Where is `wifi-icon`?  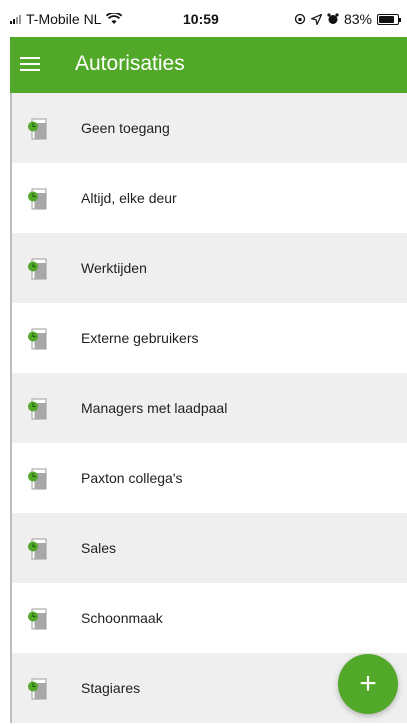 wifi-icon is located at coordinates (114, 18).